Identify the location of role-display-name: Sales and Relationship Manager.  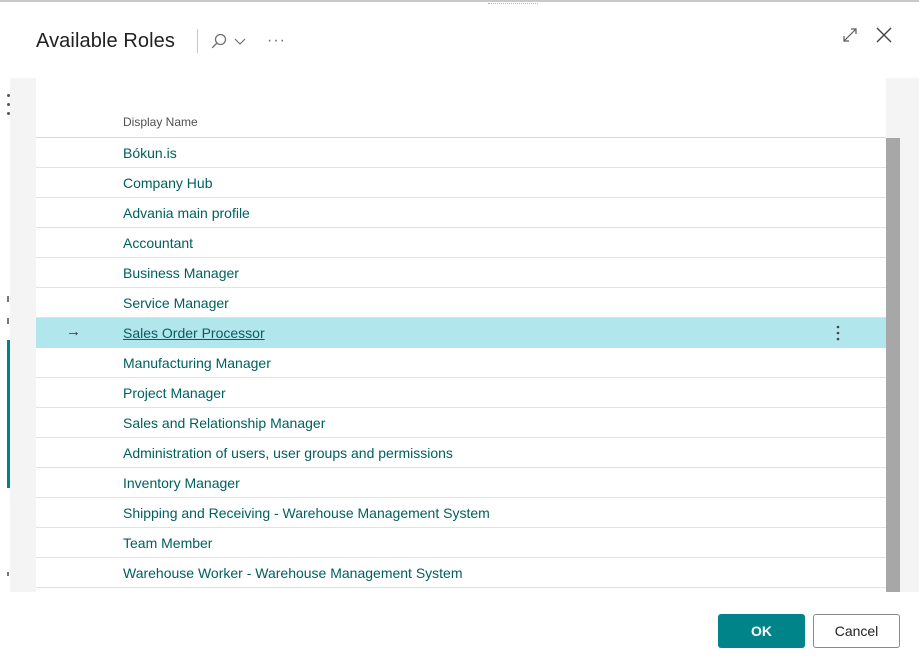
(224, 423).